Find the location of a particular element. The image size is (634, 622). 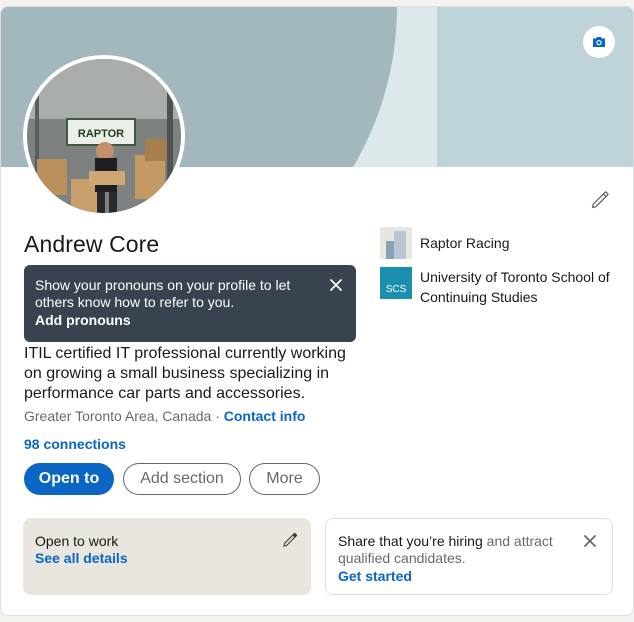

company-name: Raptor Racing is located at coordinates (465, 243).